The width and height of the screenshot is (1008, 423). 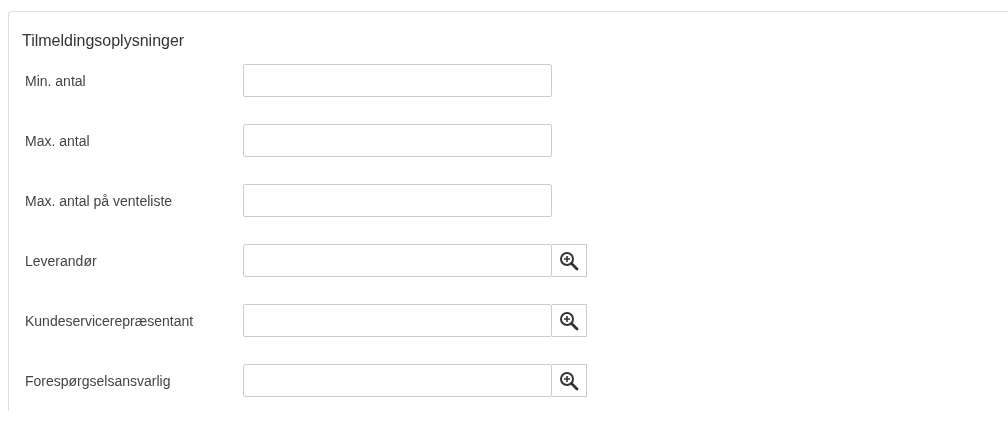 What do you see at coordinates (56, 80) in the screenshot?
I see `field-label: Min. antal` at bounding box center [56, 80].